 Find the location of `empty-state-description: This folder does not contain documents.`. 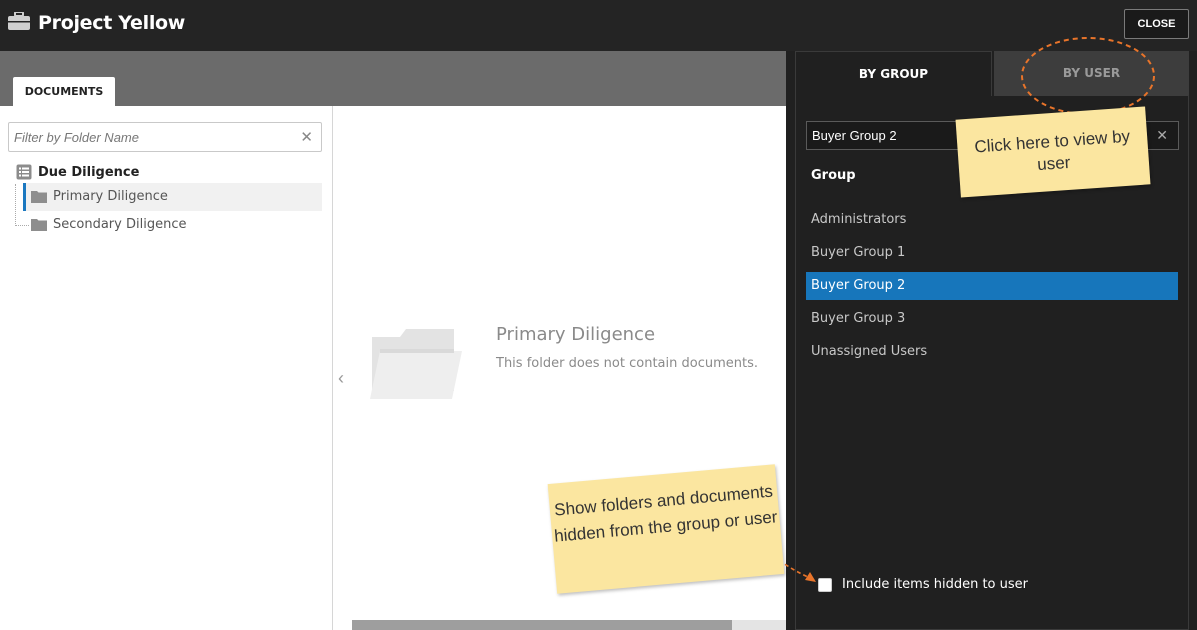

empty-state-description: This folder does not contain documents. is located at coordinates (627, 363).